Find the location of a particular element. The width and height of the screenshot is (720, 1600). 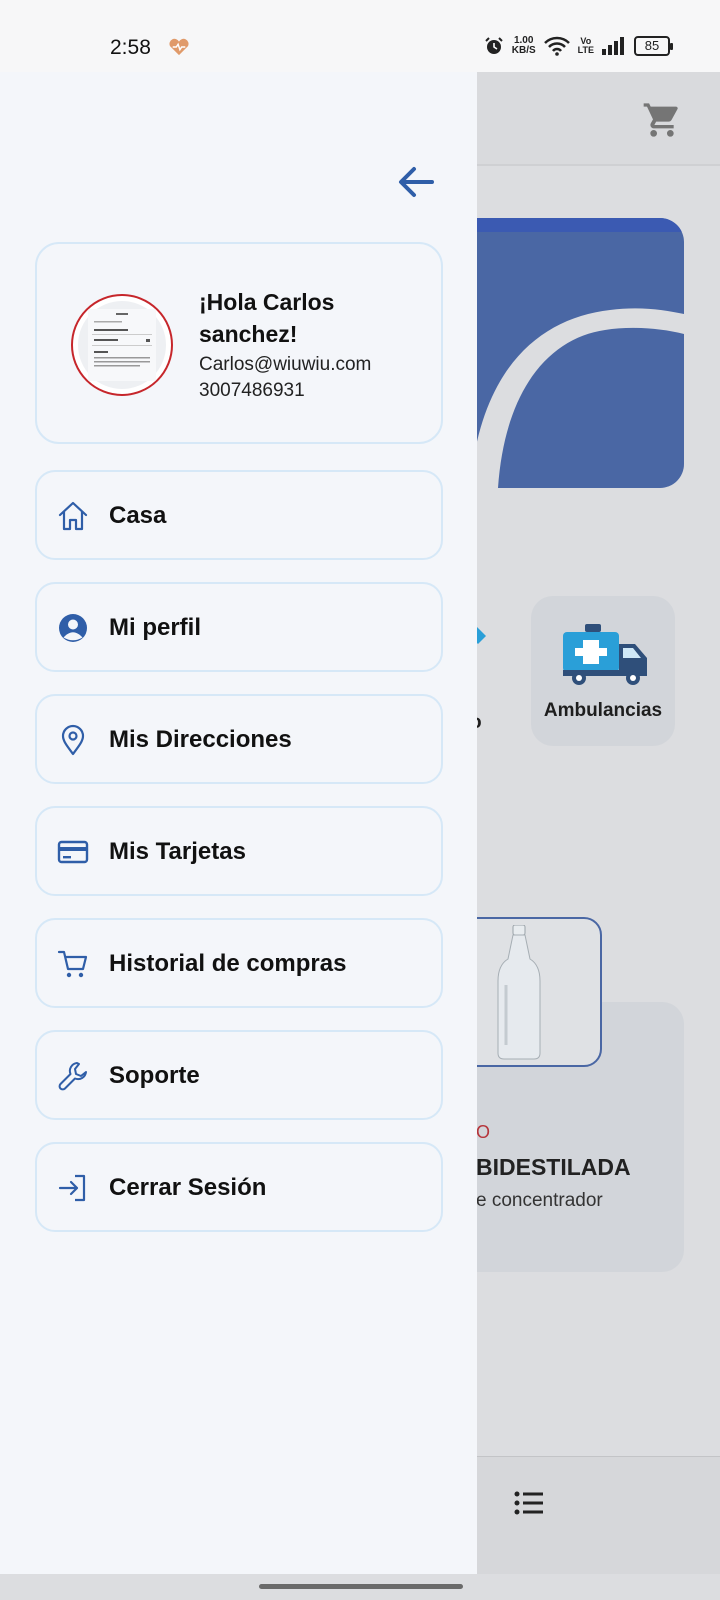

volte-indicator: Vo LTE is located at coordinates (586, 46).